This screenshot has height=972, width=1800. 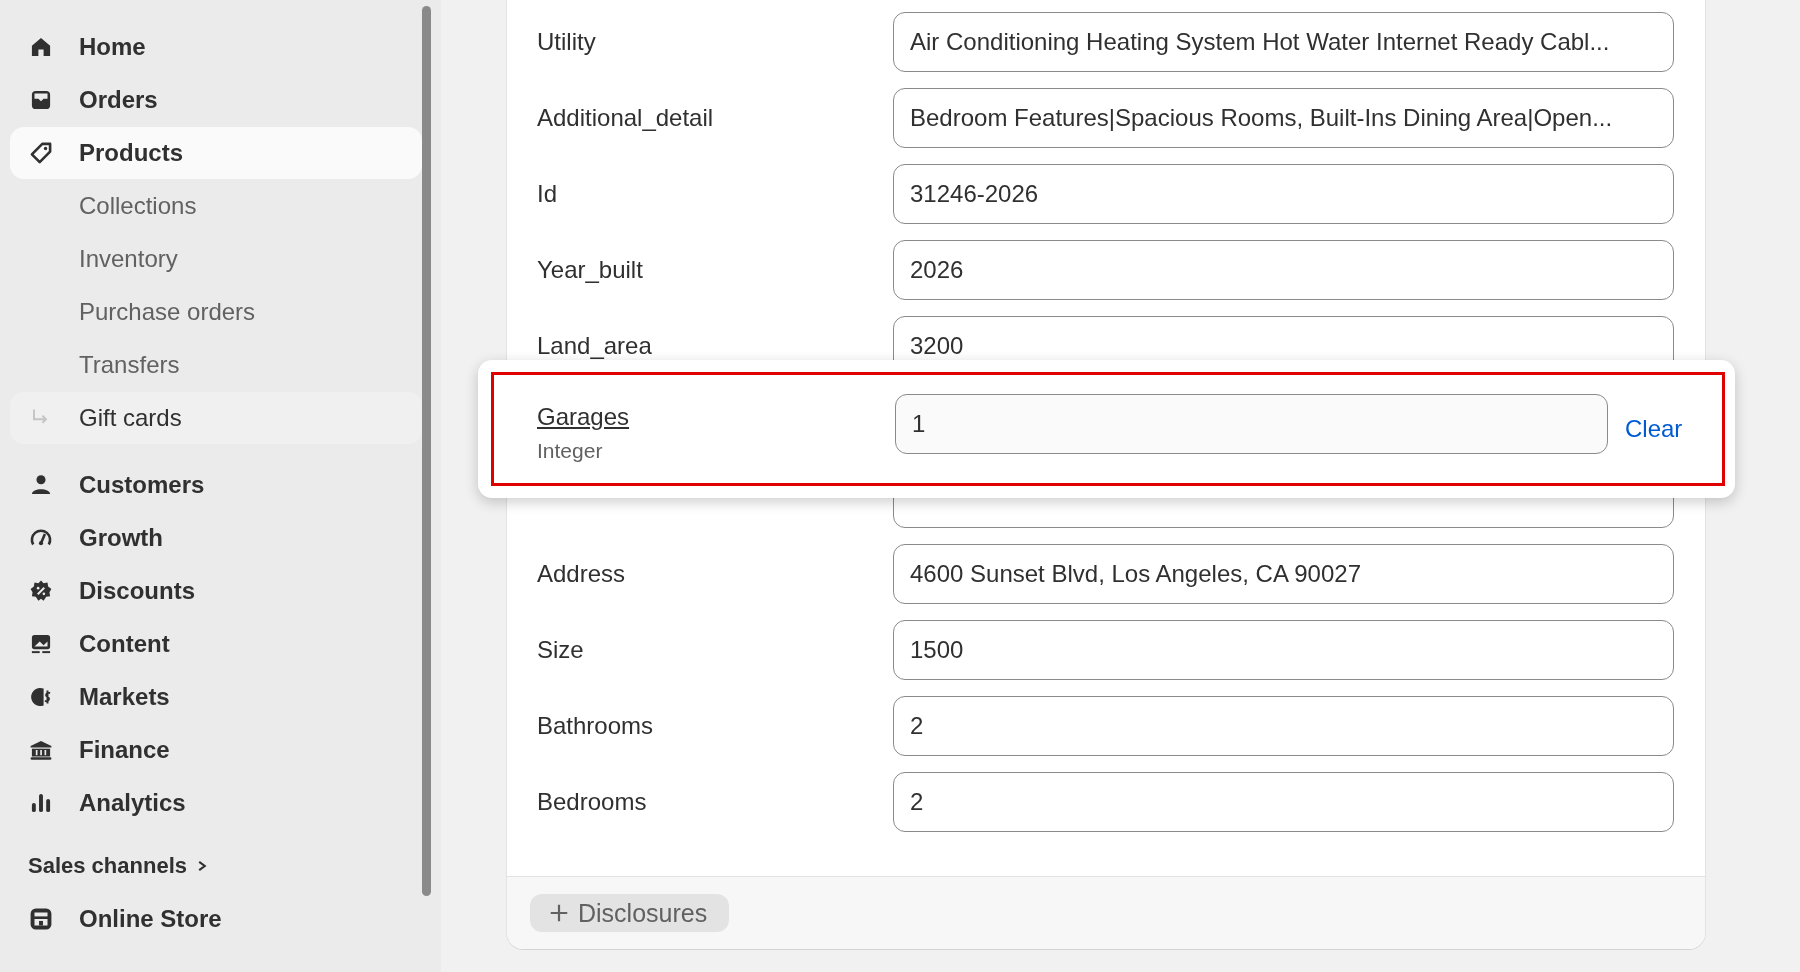 What do you see at coordinates (559, 913) in the screenshot?
I see `plus-icon` at bounding box center [559, 913].